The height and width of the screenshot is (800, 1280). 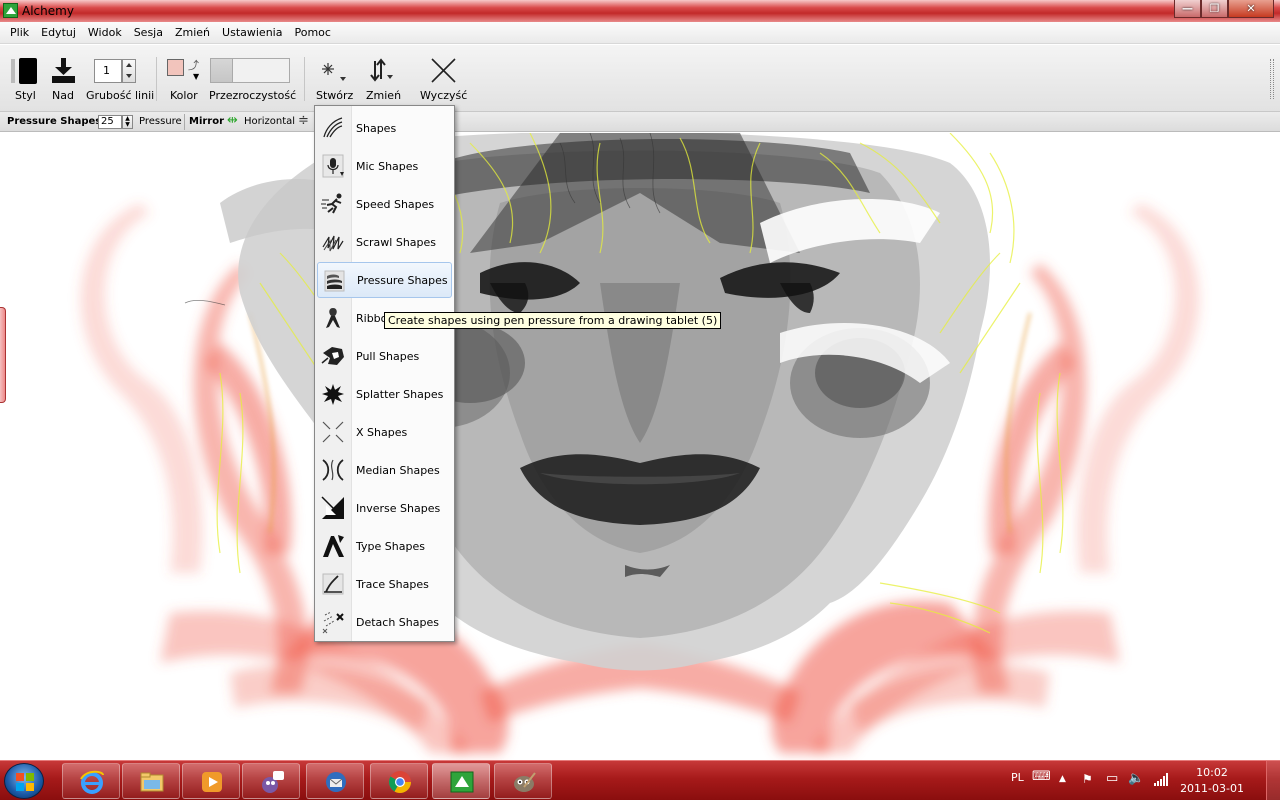 I want to click on taskbar-chrome, so click(x=399, y=781).